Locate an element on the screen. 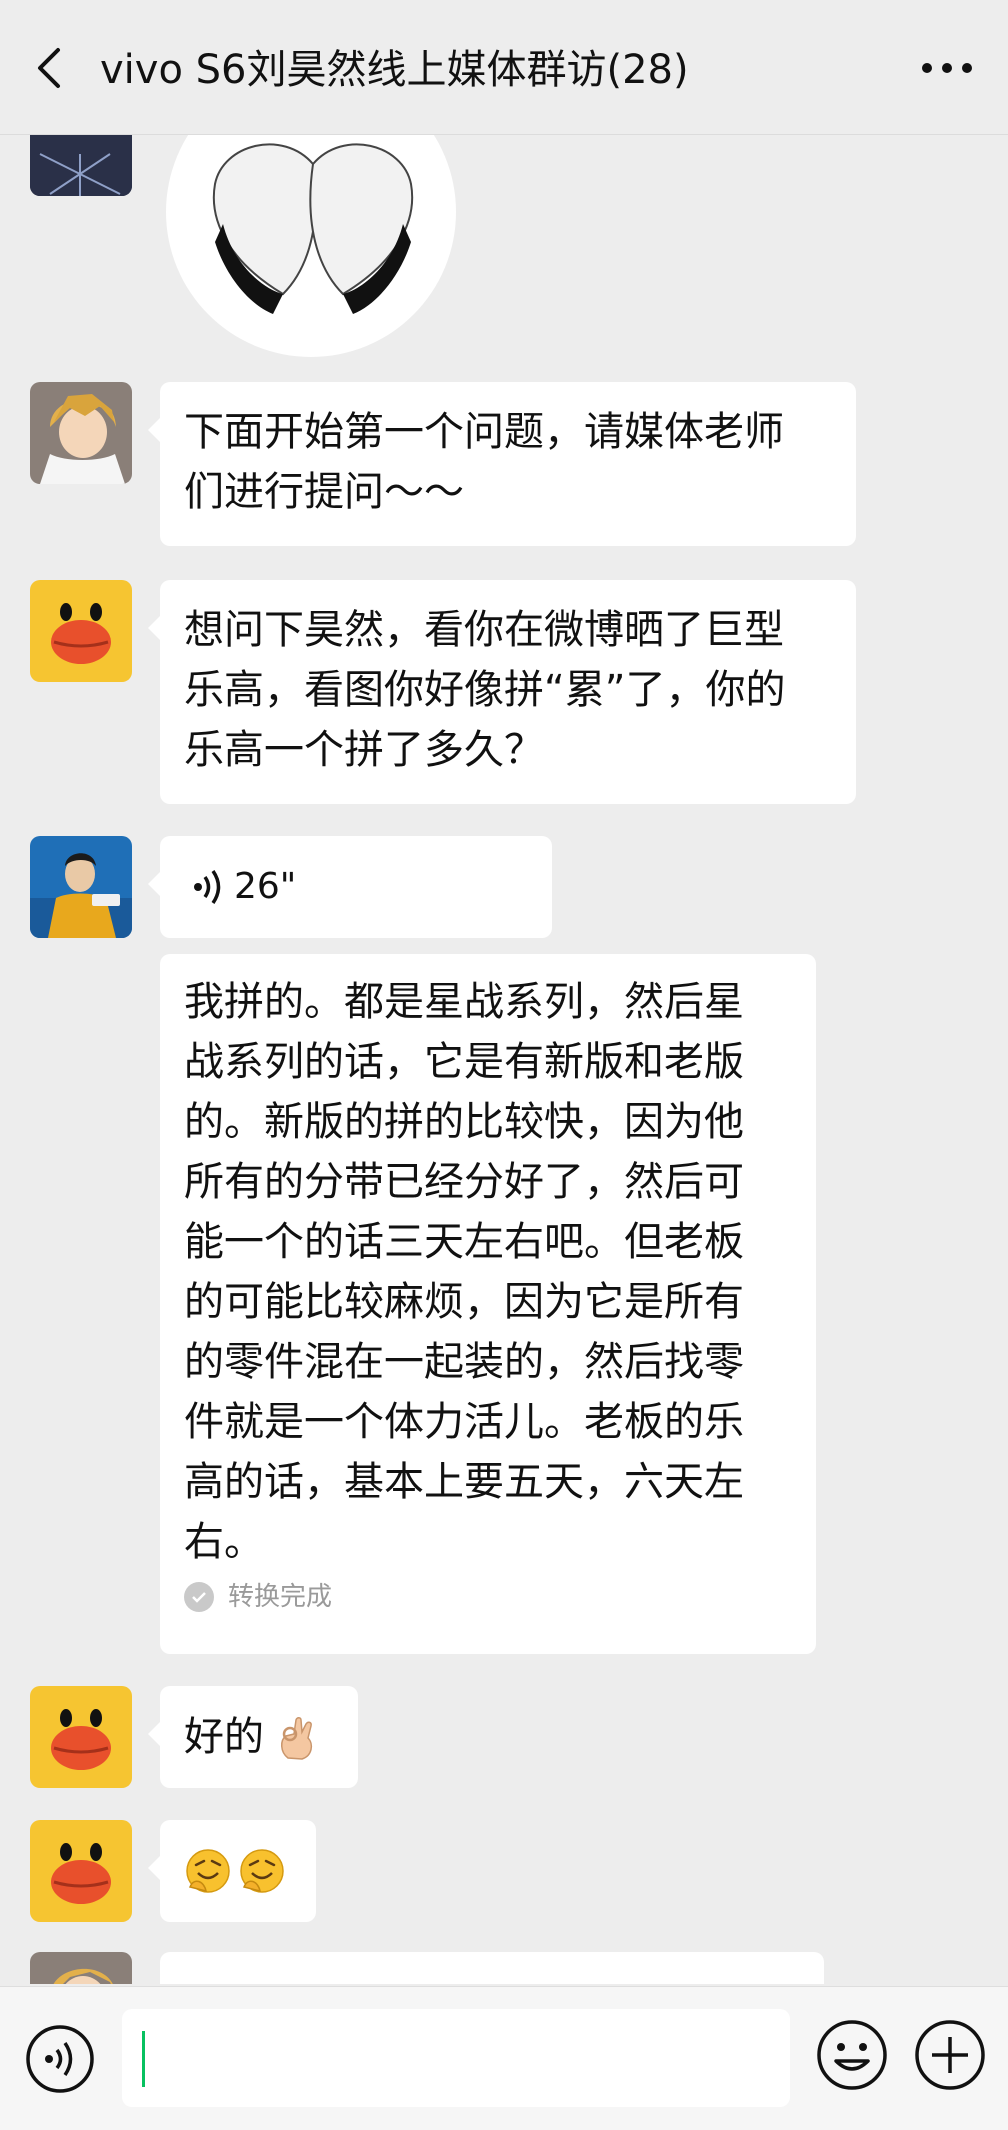  message-bubble: 好的 is located at coordinates (253, 1737).